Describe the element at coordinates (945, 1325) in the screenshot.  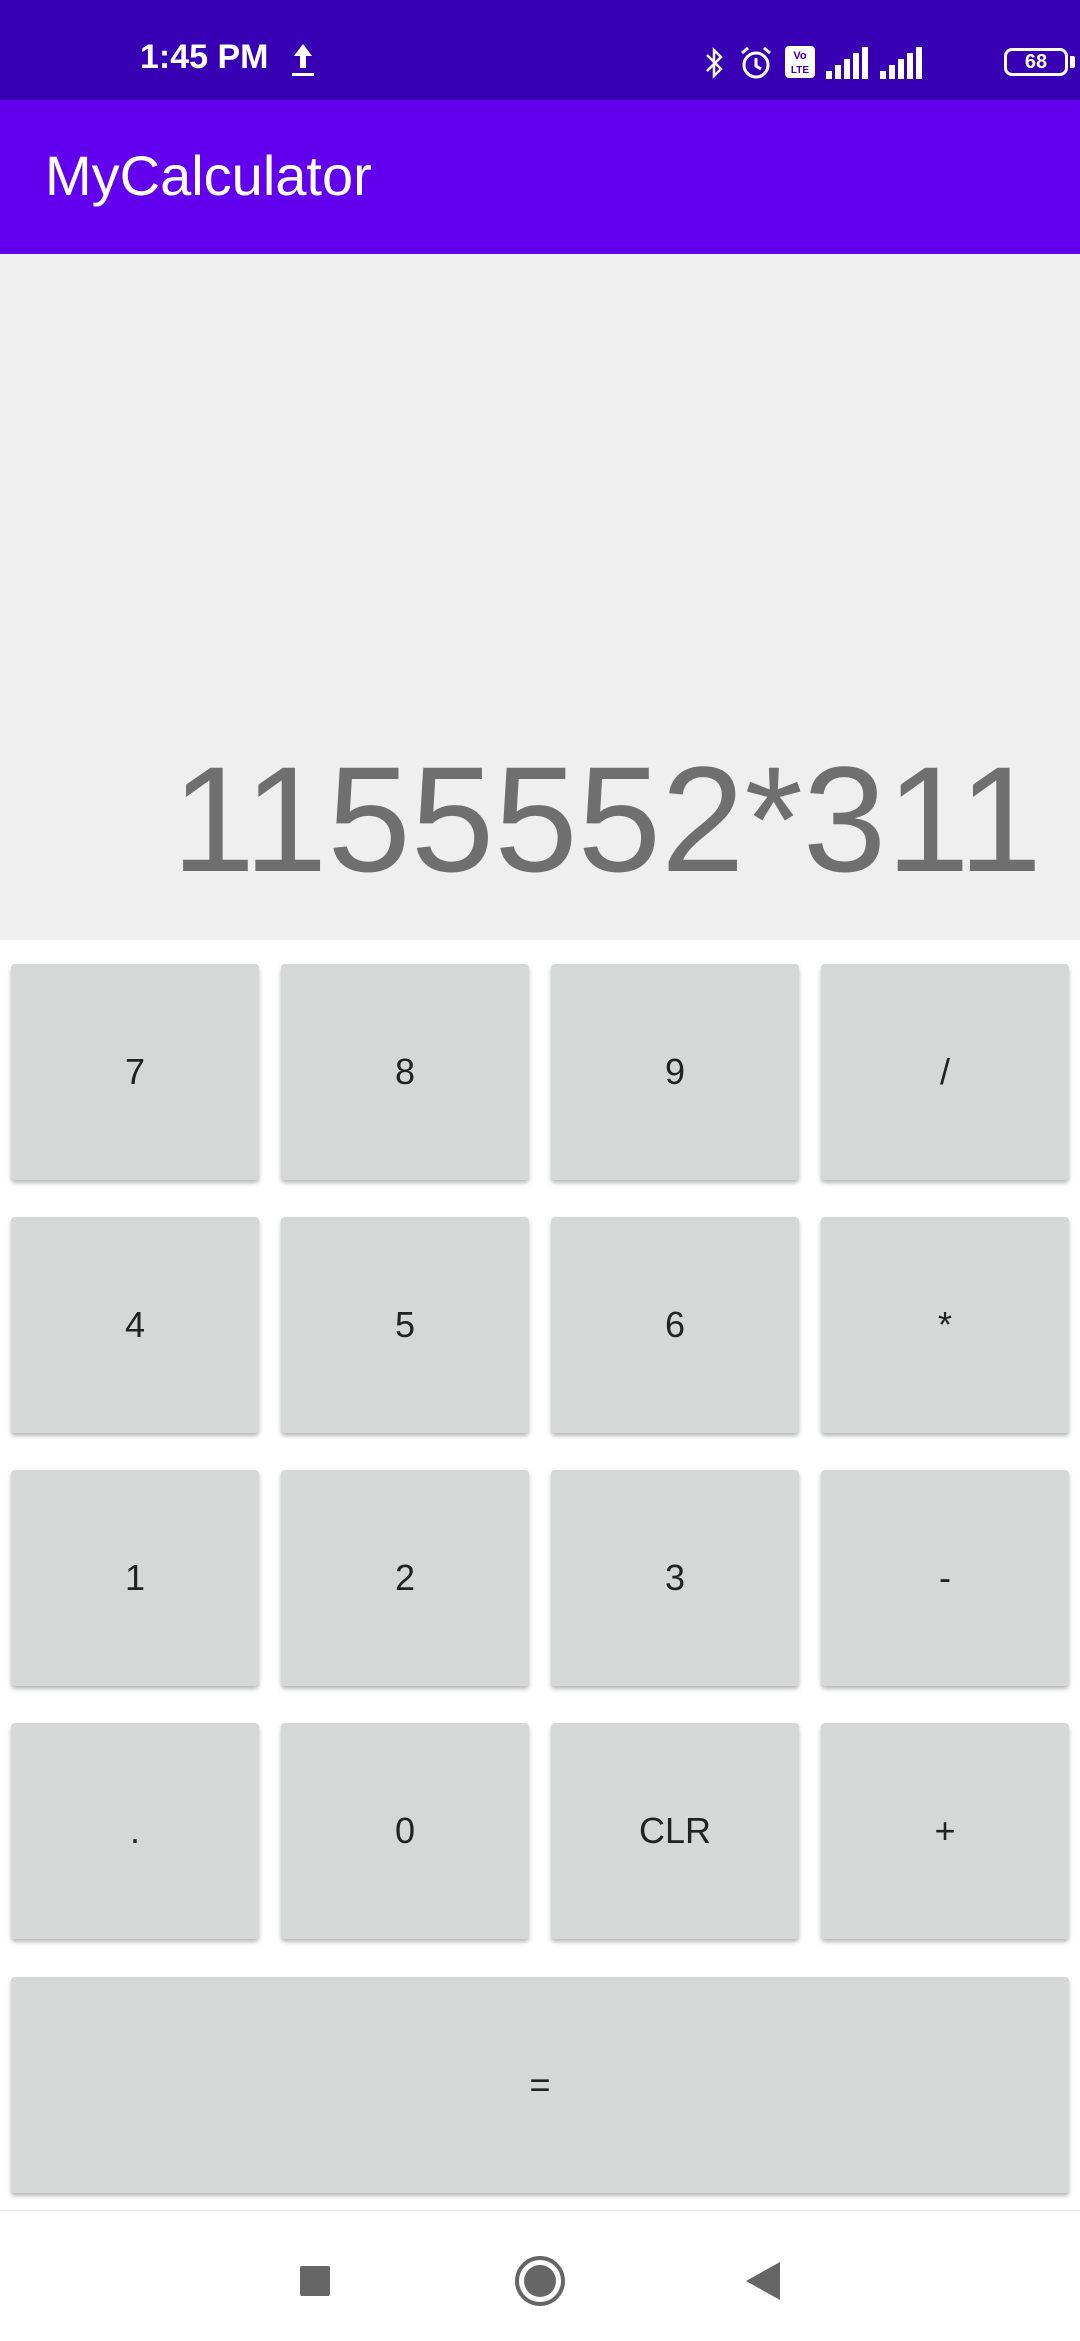
I see `key-multiply: *` at that location.